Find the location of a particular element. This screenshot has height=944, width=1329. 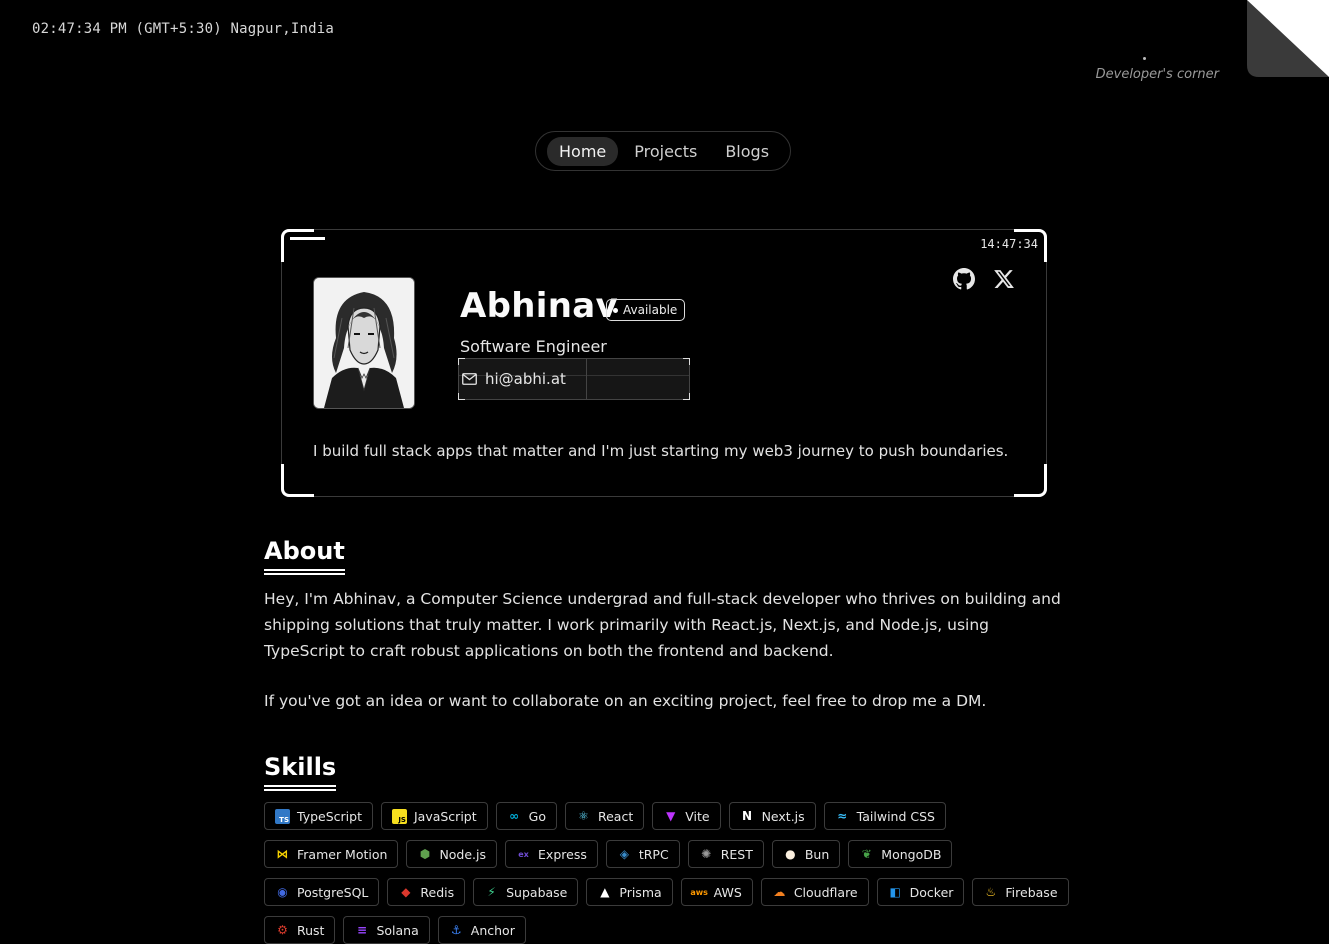

skill-chip: ⚙ Rust is located at coordinates (300, 930).